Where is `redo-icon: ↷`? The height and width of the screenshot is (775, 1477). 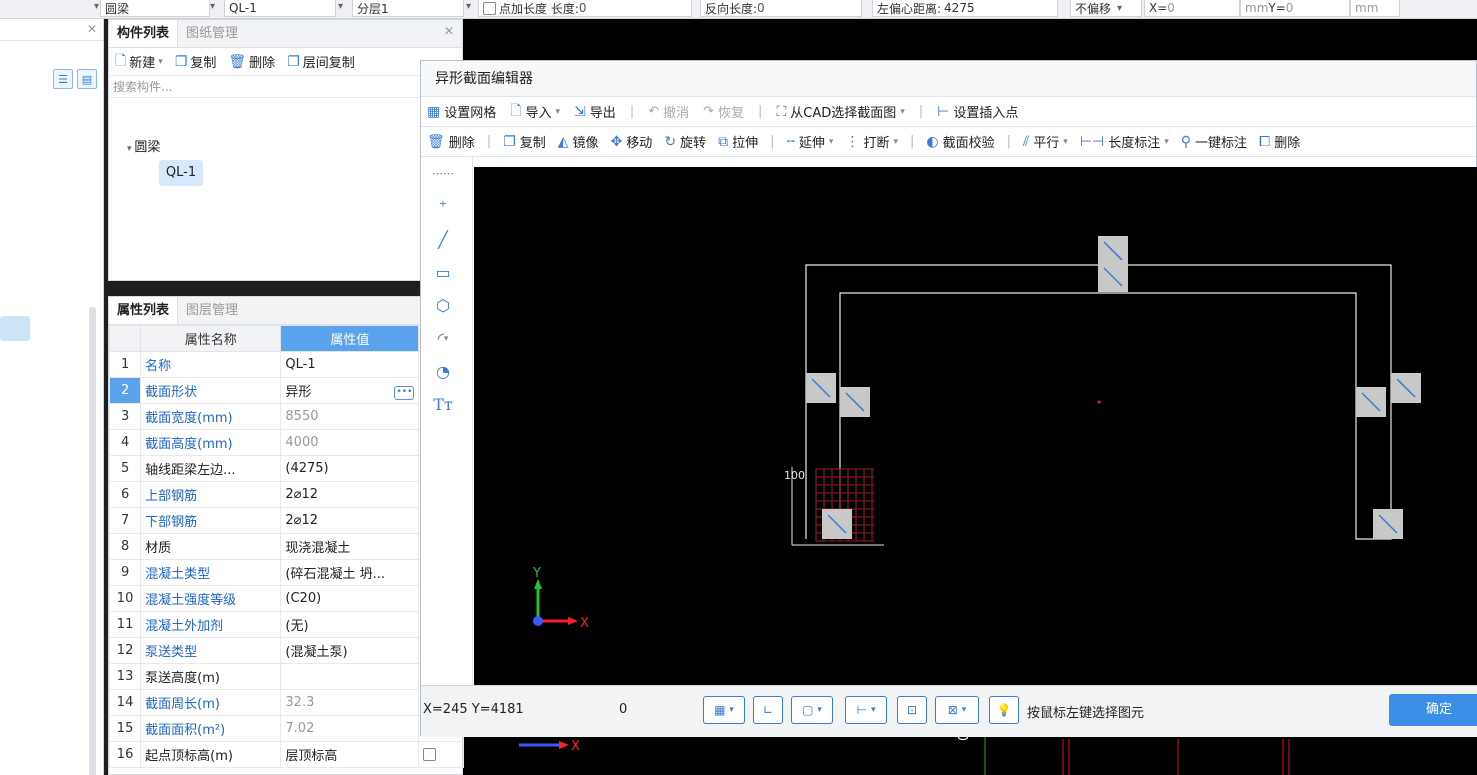
redo-icon: ↷ is located at coordinates (709, 111).